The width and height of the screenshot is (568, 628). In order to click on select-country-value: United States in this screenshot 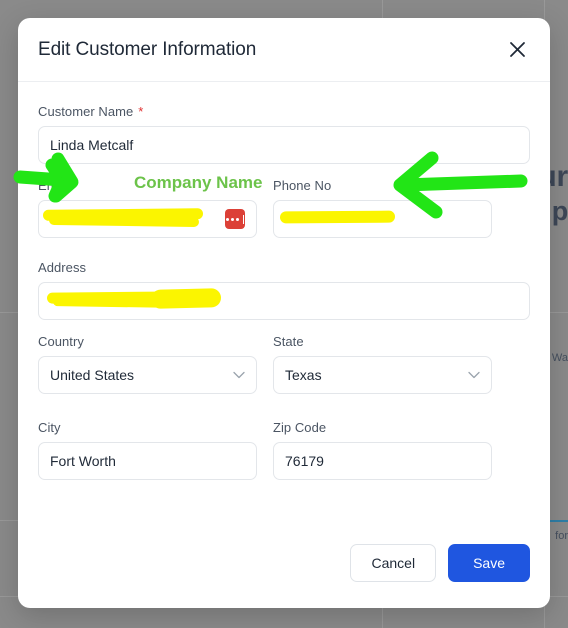, I will do `click(92, 375)`.